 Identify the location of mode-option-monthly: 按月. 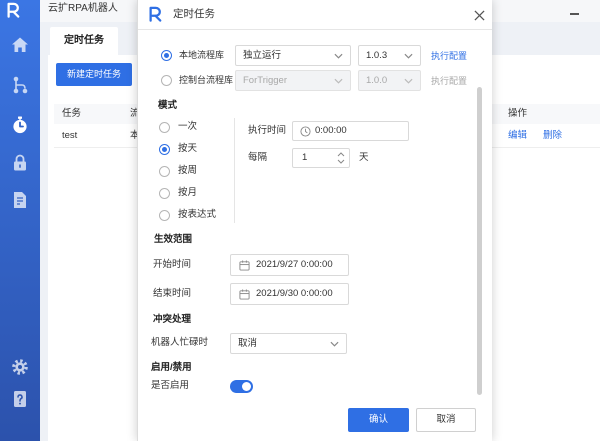
(189, 193).